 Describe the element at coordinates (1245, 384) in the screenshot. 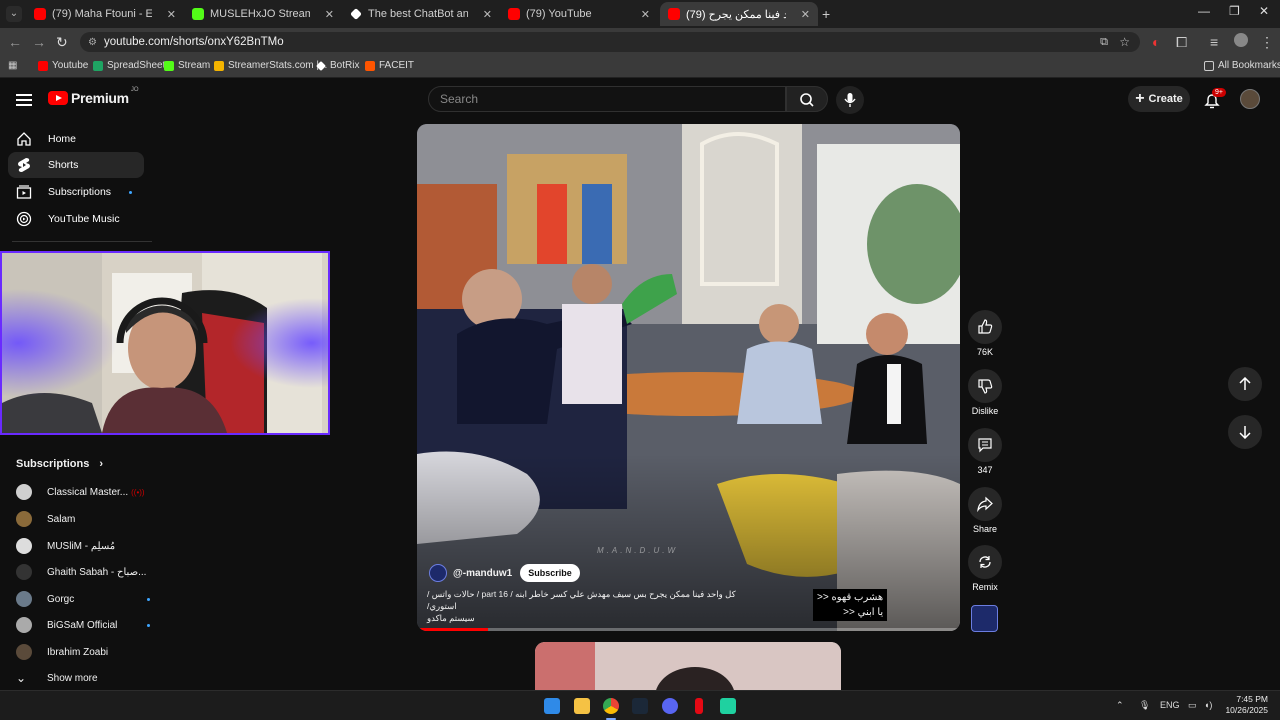

I see `previous-short-button` at that location.